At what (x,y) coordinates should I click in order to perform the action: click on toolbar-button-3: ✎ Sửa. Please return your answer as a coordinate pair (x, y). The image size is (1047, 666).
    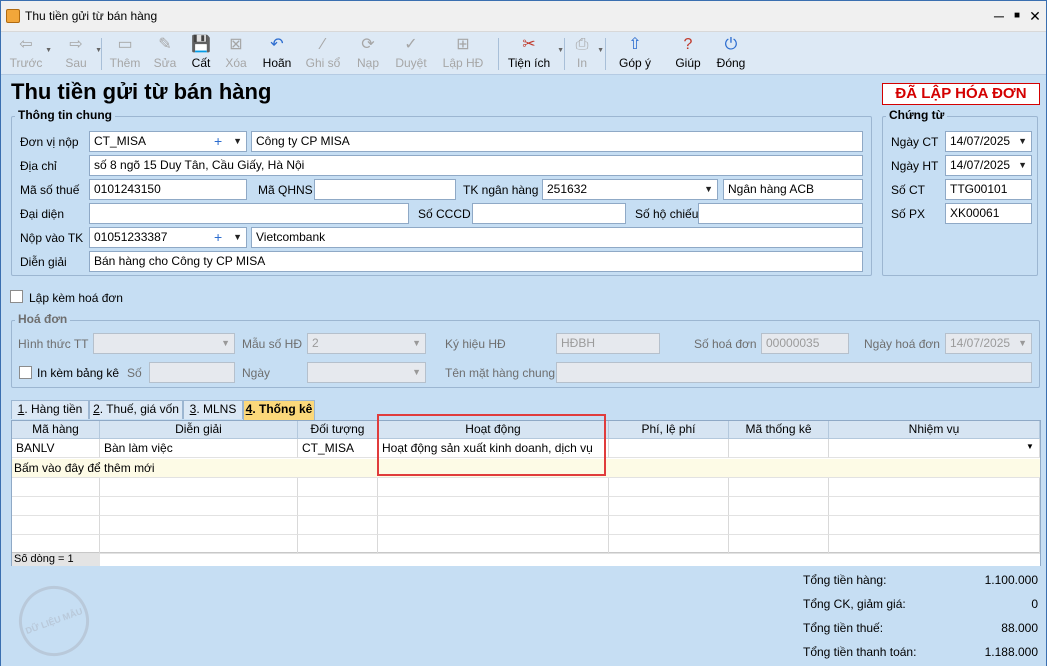
    Looking at the image, I should click on (165, 54).